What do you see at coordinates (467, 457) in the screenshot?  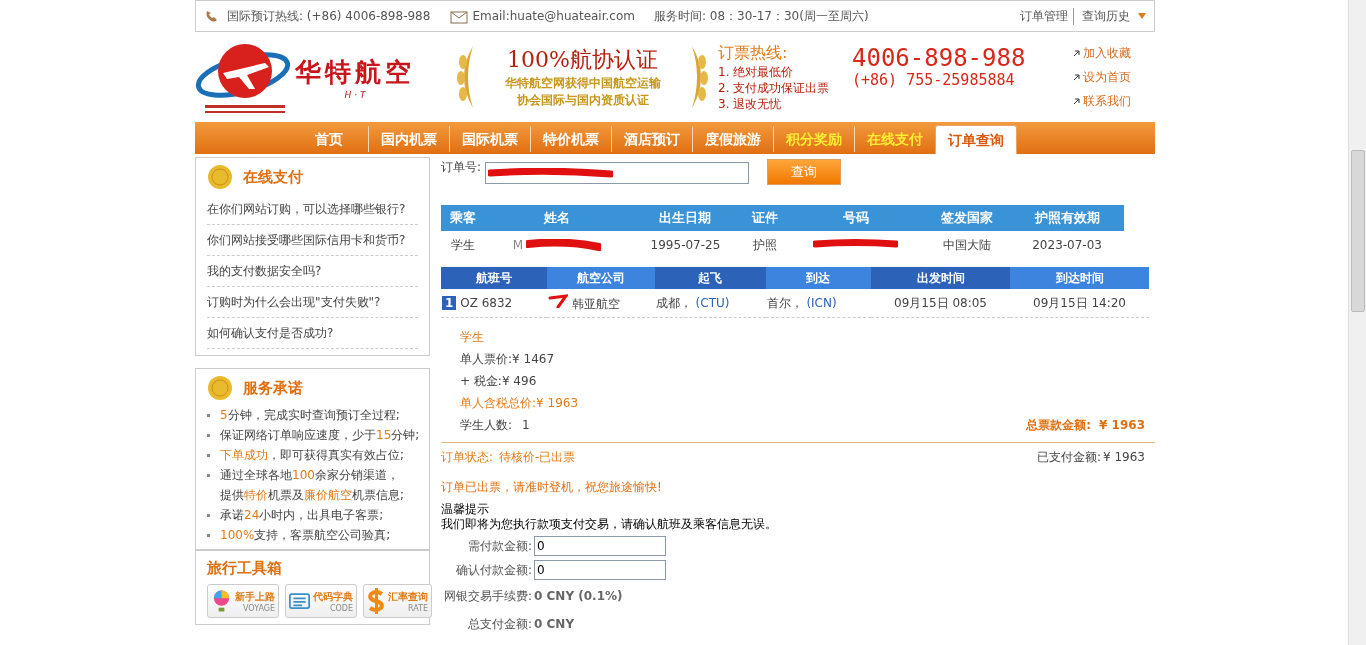 I see `status-label: 订单状态:` at bounding box center [467, 457].